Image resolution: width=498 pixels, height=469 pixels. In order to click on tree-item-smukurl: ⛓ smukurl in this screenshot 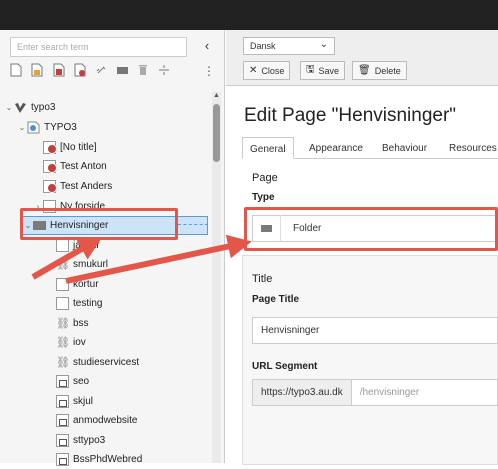, I will do `click(82, 264)`.